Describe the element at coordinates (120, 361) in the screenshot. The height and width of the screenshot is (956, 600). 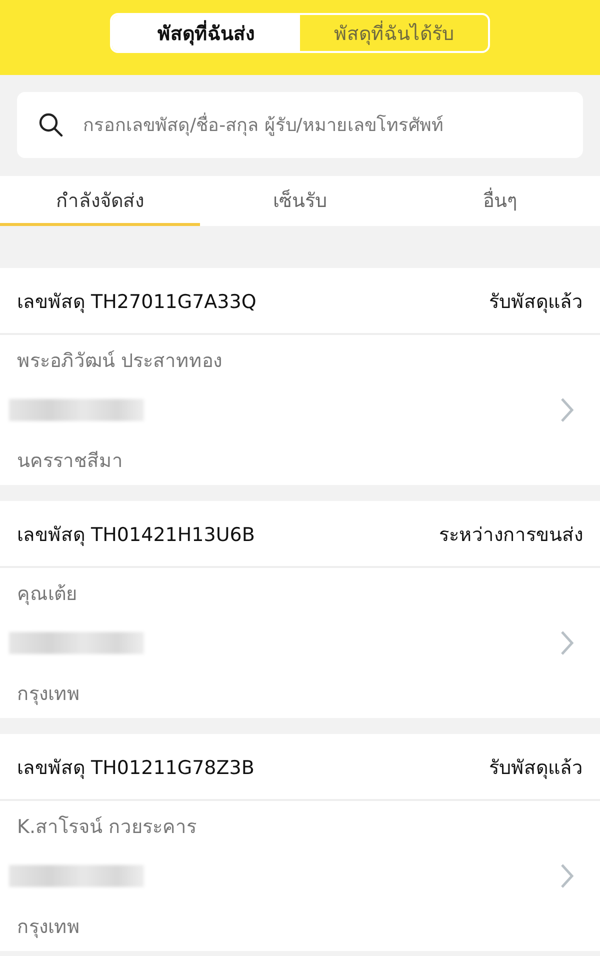
I see `recipient-name: พระอภิวัฒน์ ประสาททอง` at that location.